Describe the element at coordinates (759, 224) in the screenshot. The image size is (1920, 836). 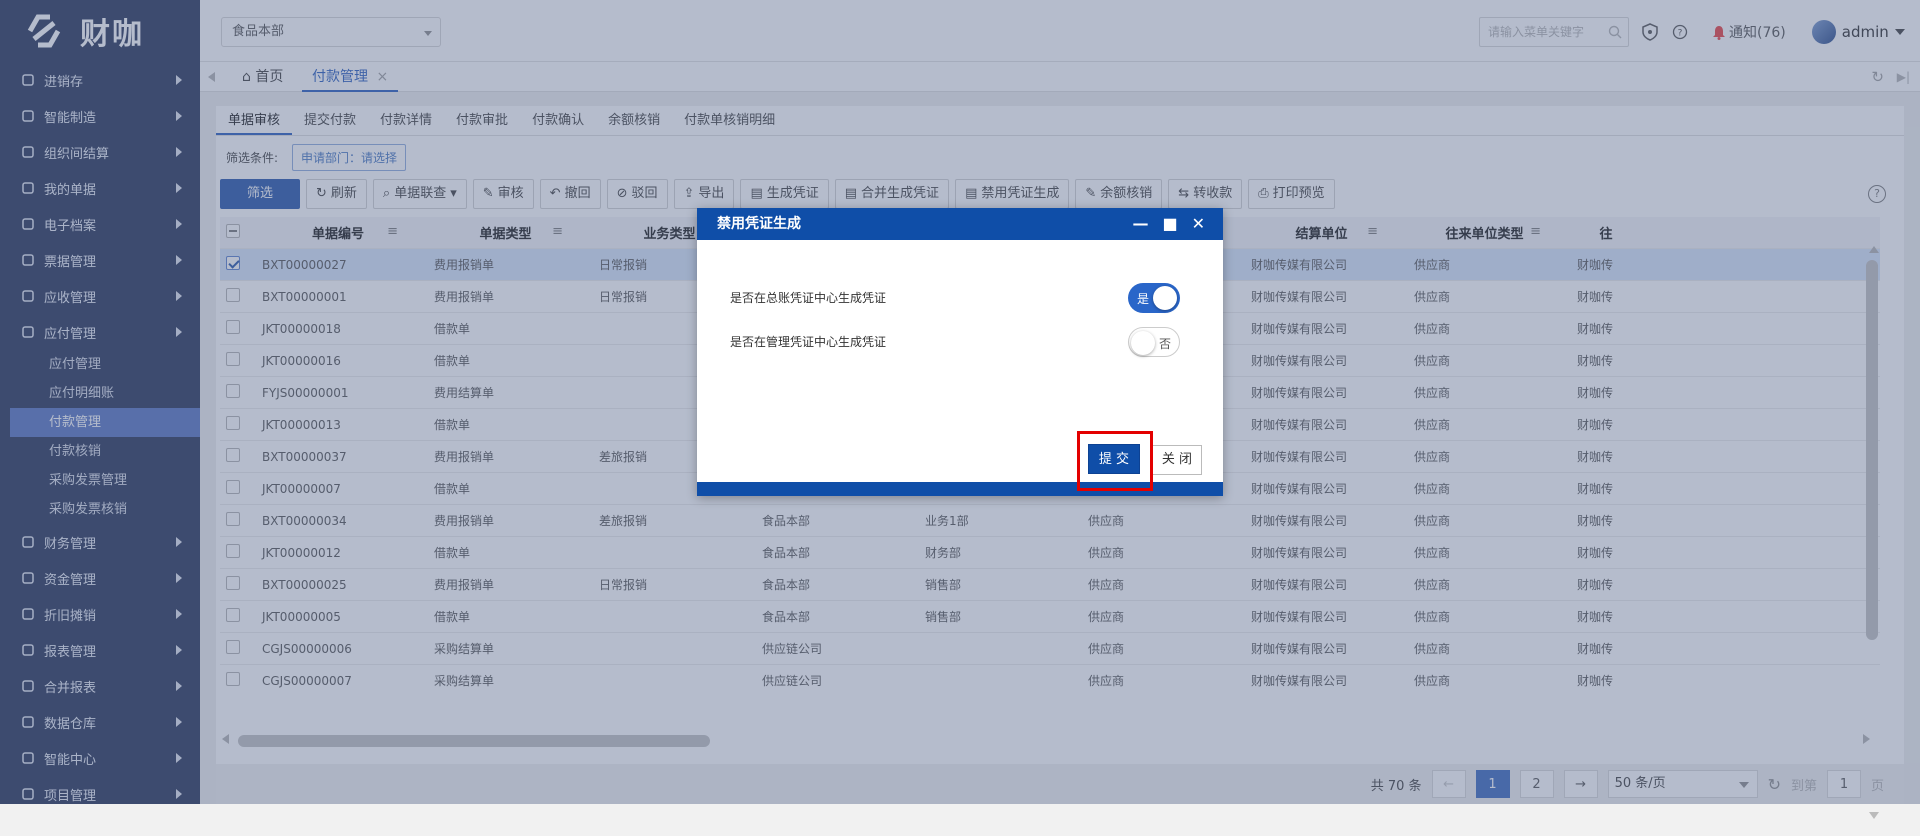
I see `dialog-title: 禁用凭证生成` at that location.